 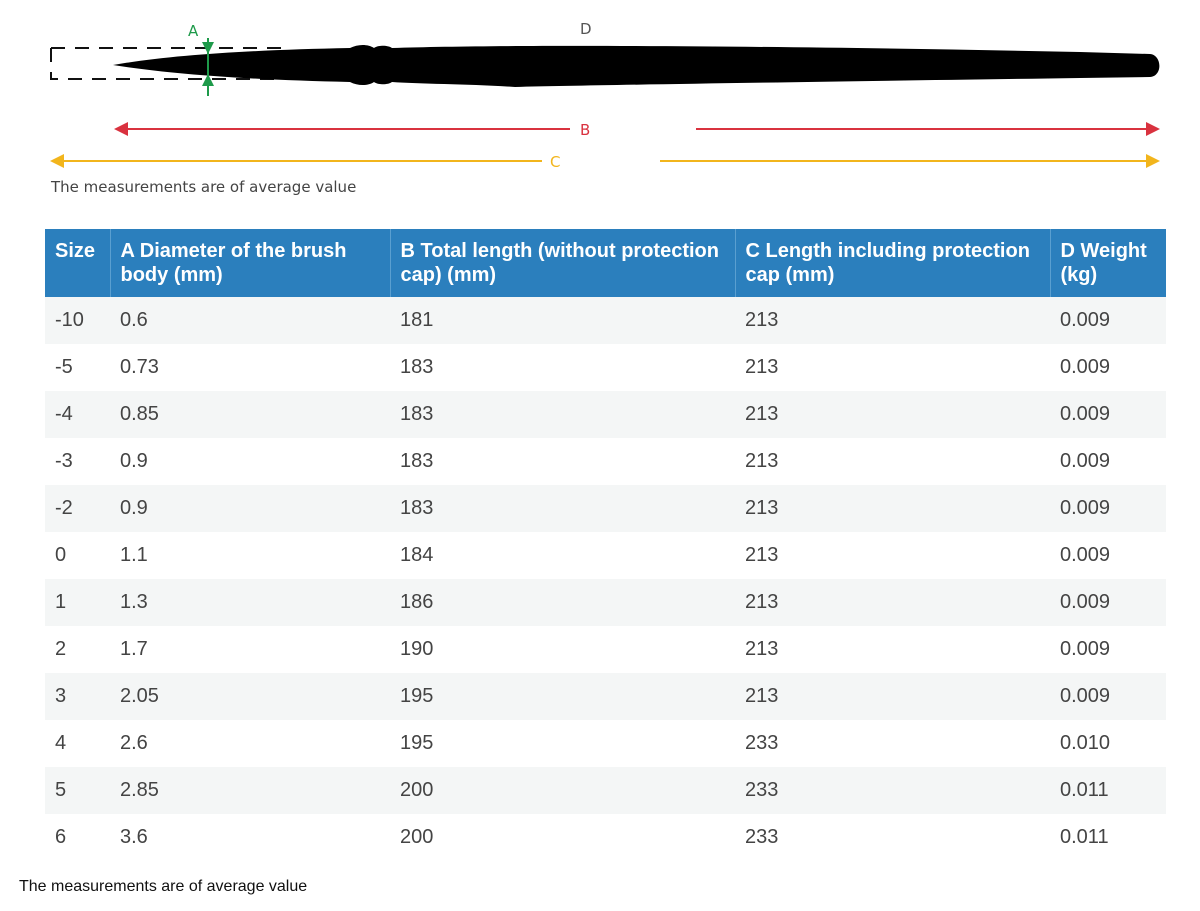 What do you see at coordinates (77, 649) in the screenshot?
I see `cell-size: 2` at bounding box center [77, 649].